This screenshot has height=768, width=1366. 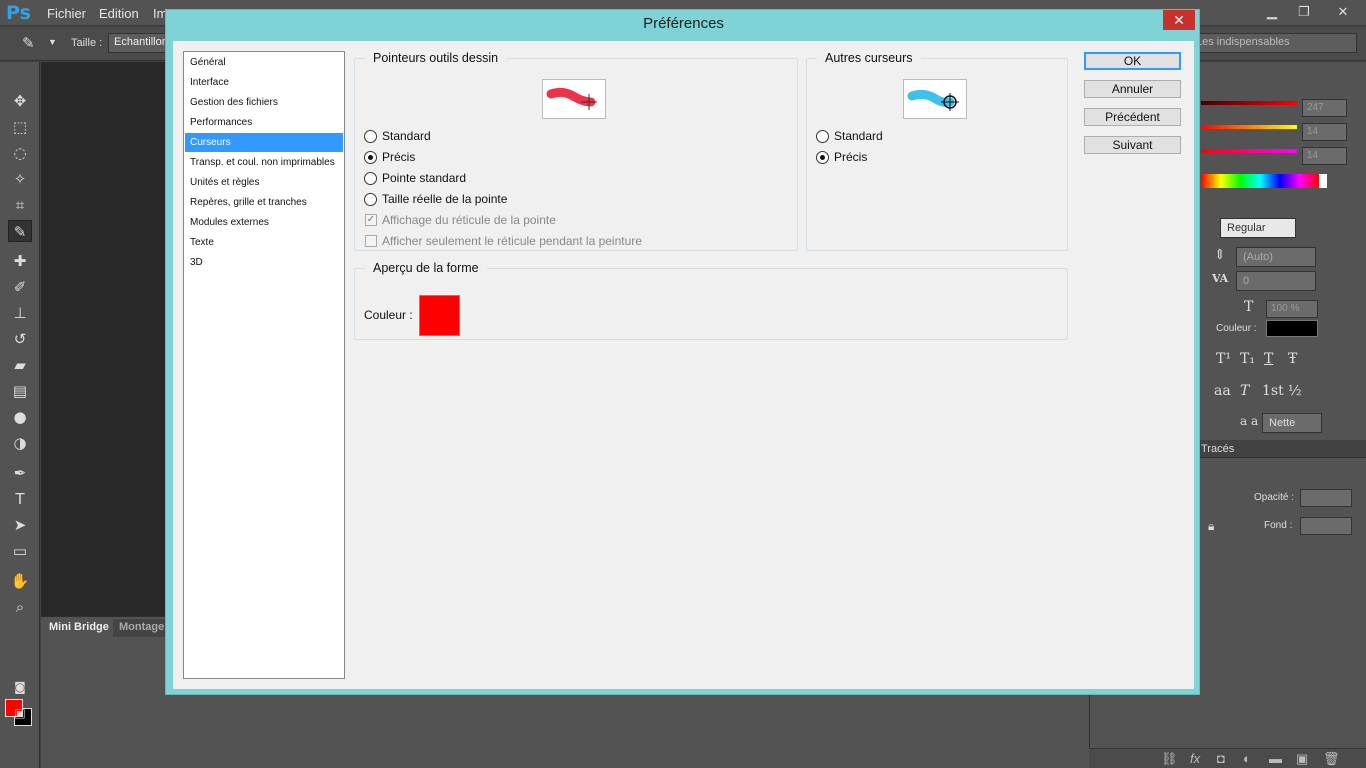 I want to click on move-tool-icon: ✥, so click(x=20, y=101).